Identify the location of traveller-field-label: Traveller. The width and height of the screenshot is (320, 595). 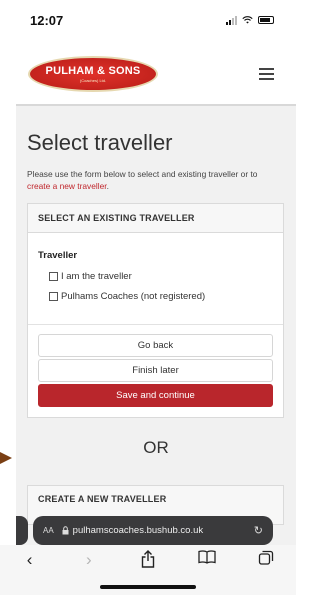
(58, 255).